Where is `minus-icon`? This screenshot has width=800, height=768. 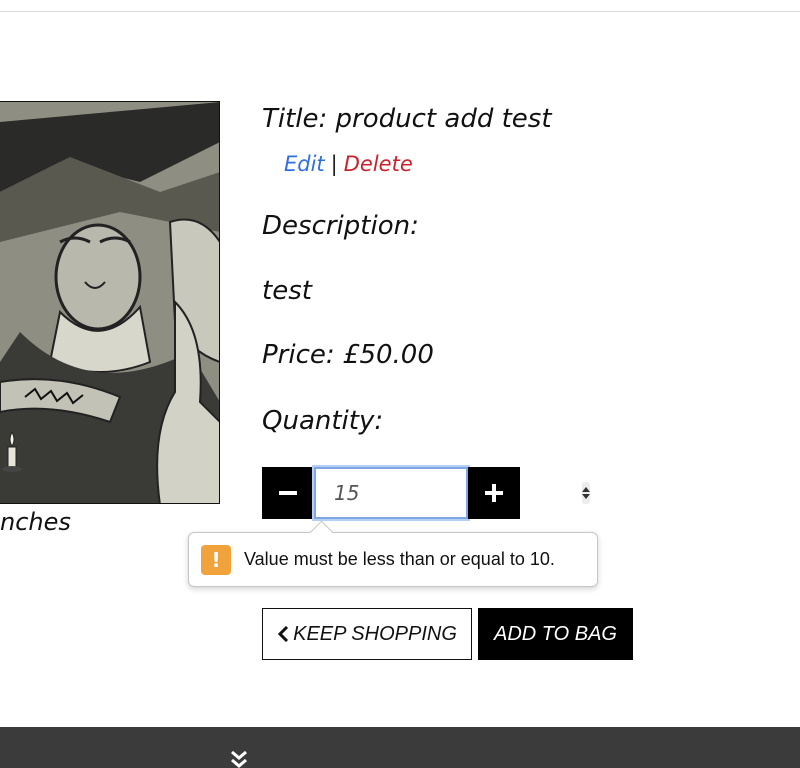 minus-icon is located at coordinates (288, 493).